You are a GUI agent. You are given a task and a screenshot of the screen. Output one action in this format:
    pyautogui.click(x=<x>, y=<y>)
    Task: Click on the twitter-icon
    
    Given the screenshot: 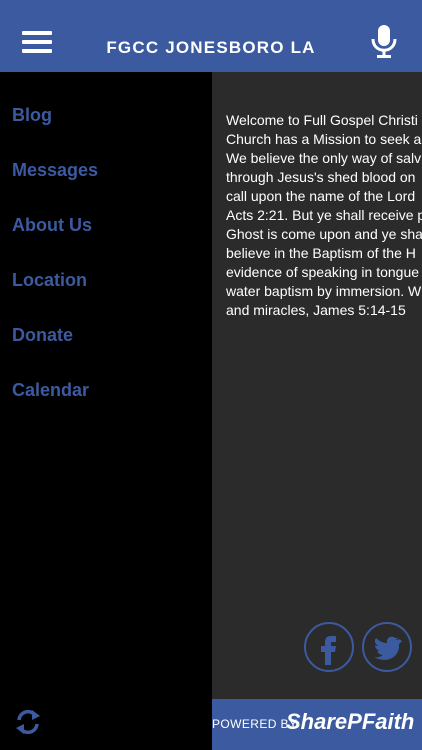 What is the action you would take?
    pyautogui.click(x=387, y=647)
    